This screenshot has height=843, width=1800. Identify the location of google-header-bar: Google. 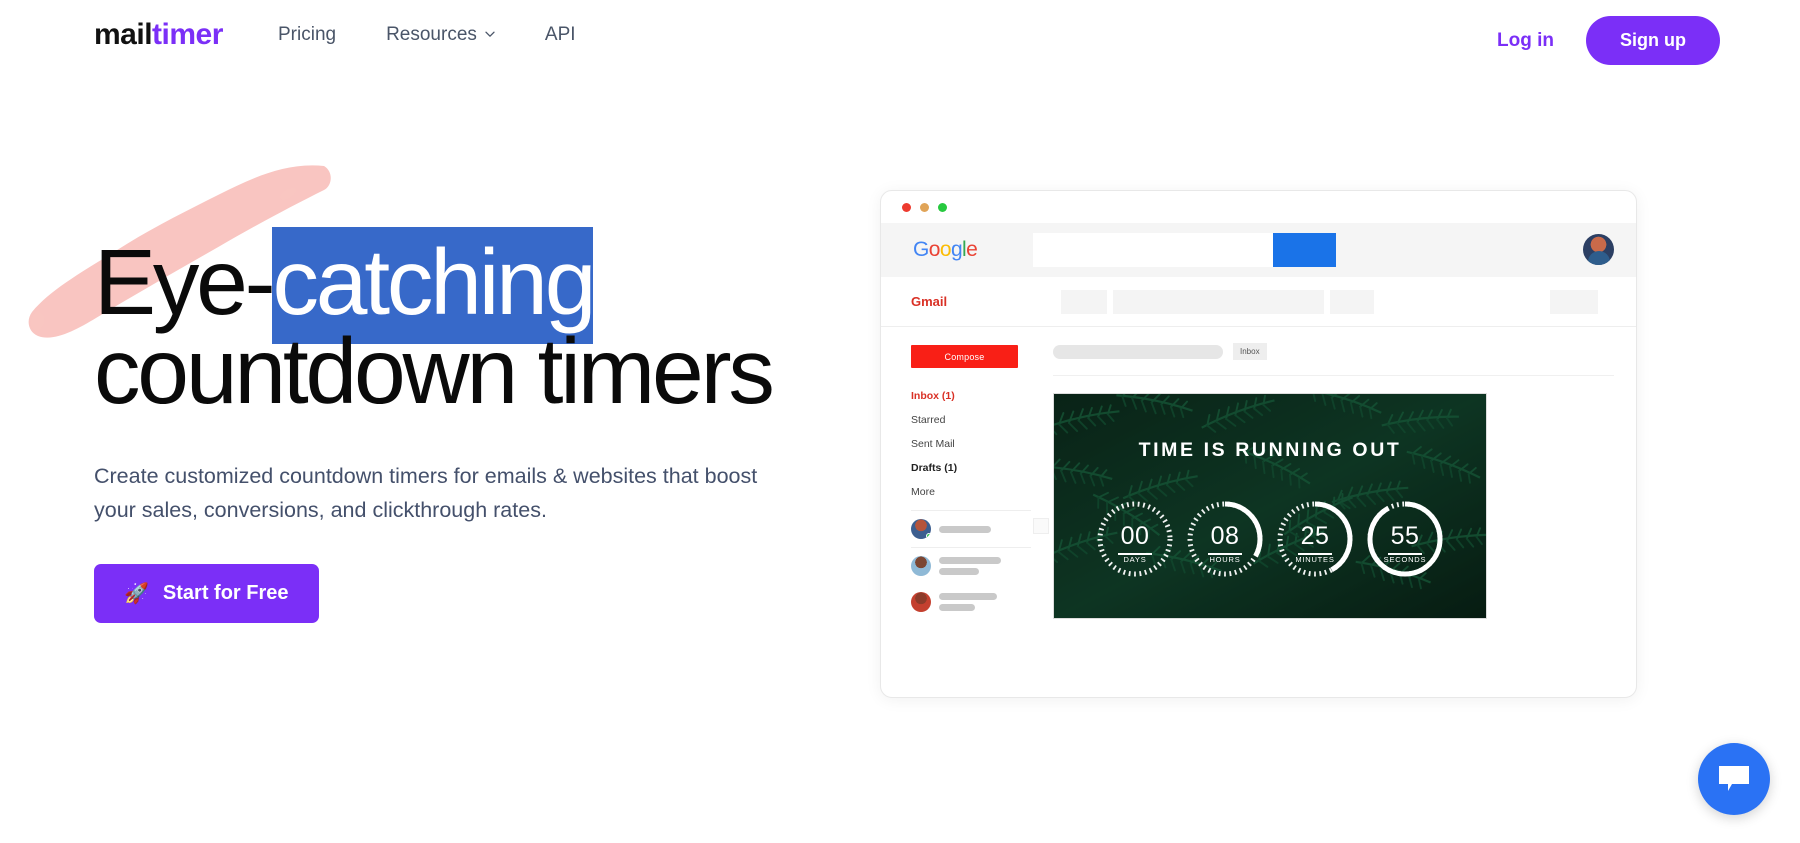
(1258, 250).